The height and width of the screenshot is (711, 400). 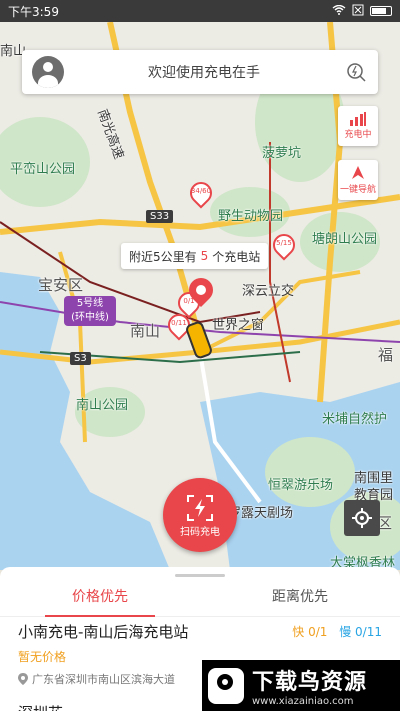 What do you see at coordinates (284, 245) in the screenshot?
I see `station-pin: 5/15` at bounding box center [284, 245].